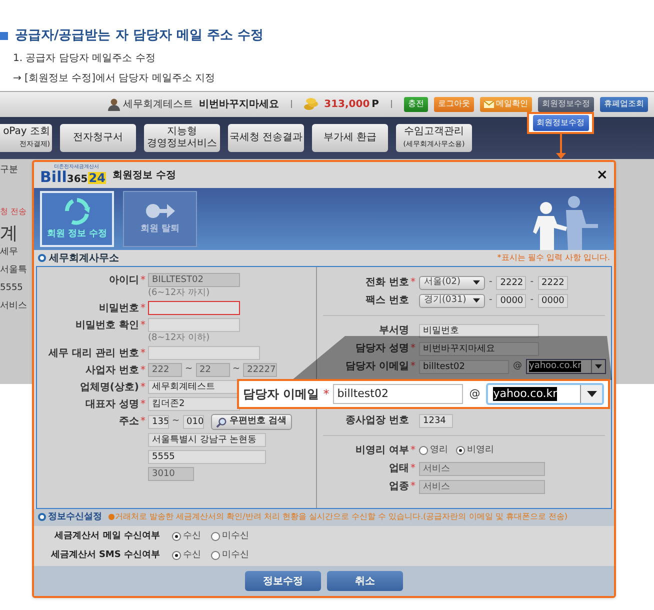  I want to click on input-field: 비번바꾸지마세요, so click(479, 349).